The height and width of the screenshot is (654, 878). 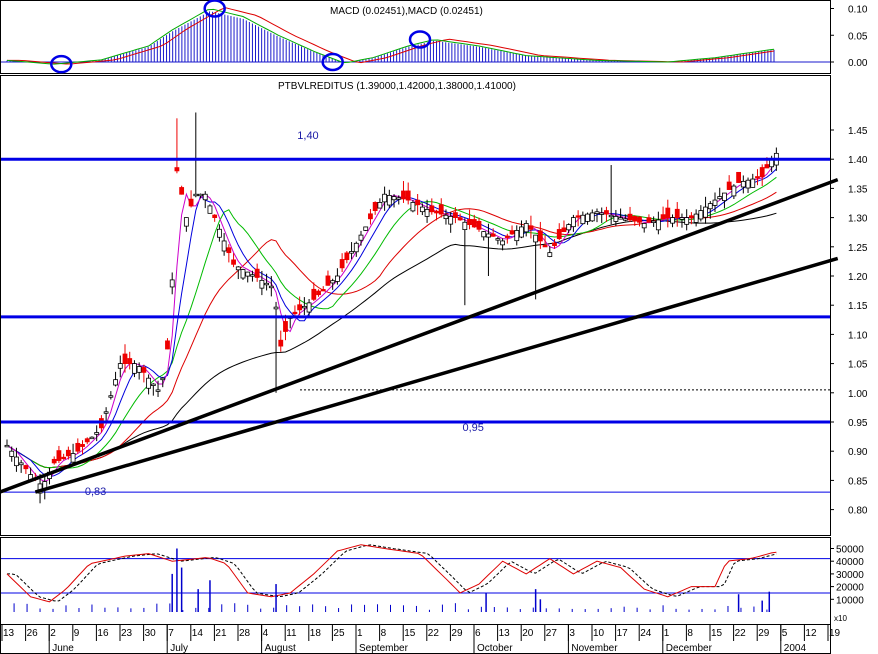 I want to click on price-ytick-label: 1.45, so click(x=858, y=131).